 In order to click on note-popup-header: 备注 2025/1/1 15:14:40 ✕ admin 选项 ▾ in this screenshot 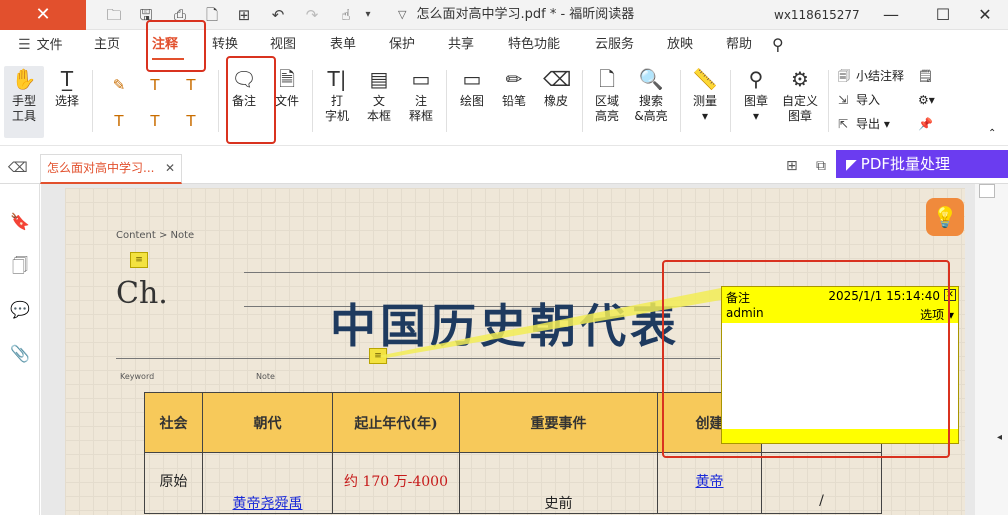, I will do `click(840, 305)`.